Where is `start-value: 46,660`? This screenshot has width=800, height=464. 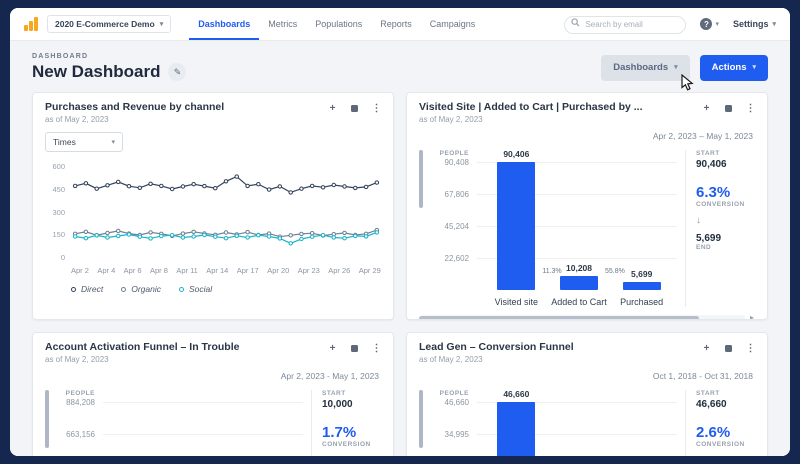
start-value: 46,660 is located at coordinates (711, 404).